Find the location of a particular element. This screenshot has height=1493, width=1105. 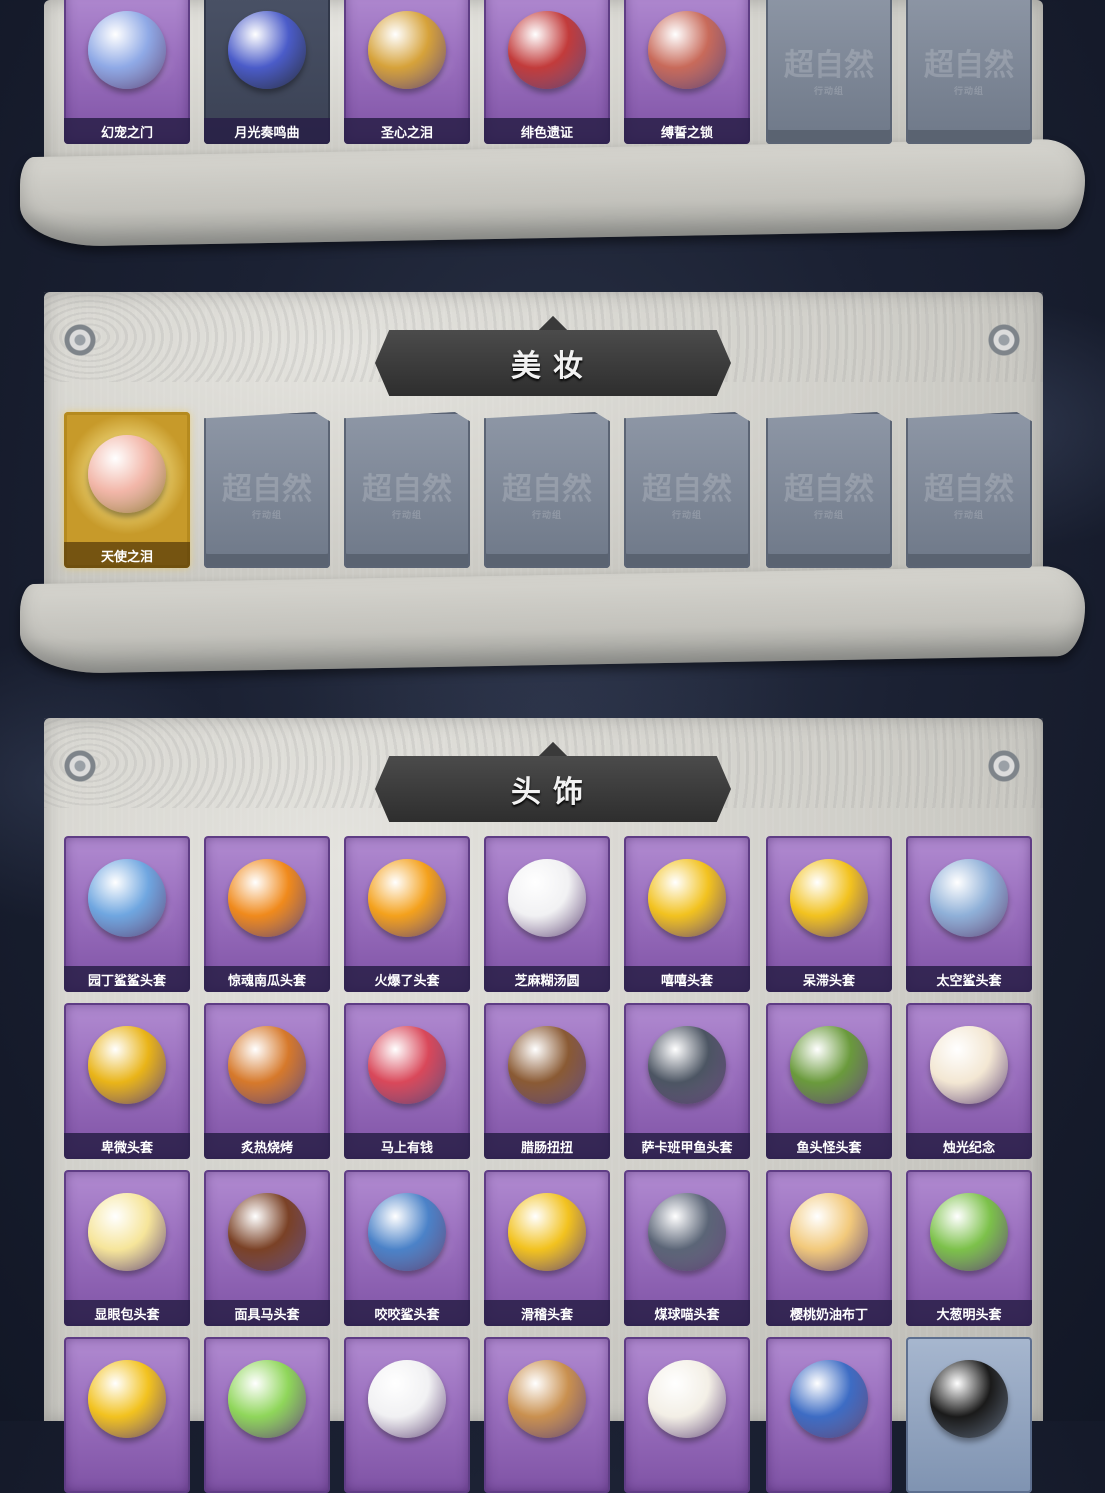

item-card: 鱼头怪头套 is located at coordinates (829, 1081).